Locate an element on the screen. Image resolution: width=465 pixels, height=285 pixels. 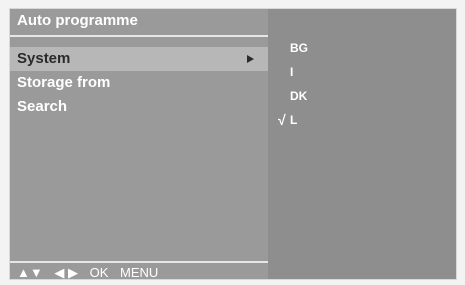
ok-hint: OK is located at coordinates (99, 272).